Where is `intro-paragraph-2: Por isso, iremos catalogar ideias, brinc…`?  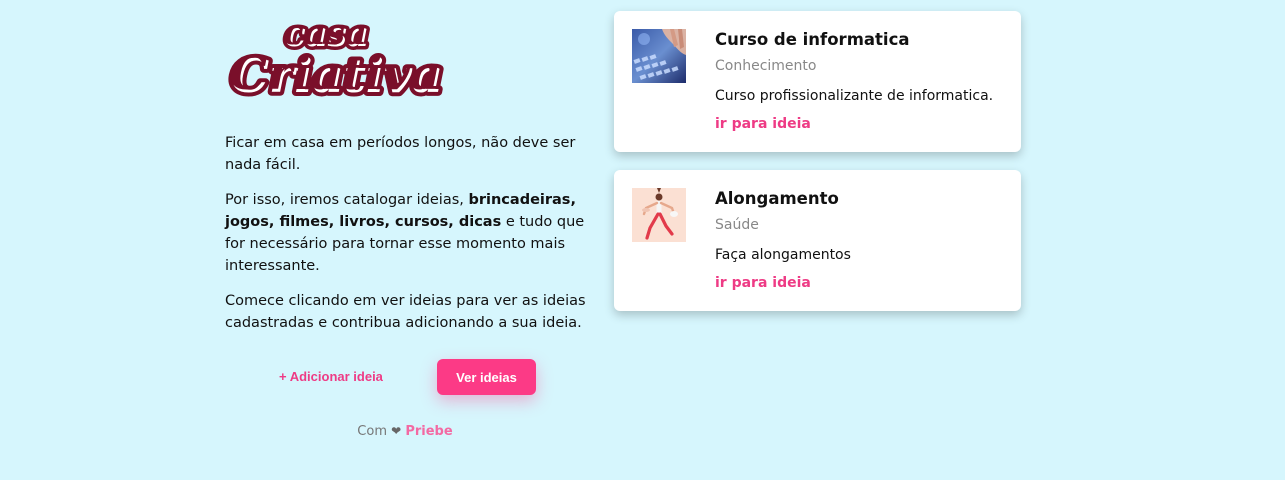 intro-paragraph-2: Por isso, iremos catalogar ideias, brinc… is located at coordinates (410, 233).